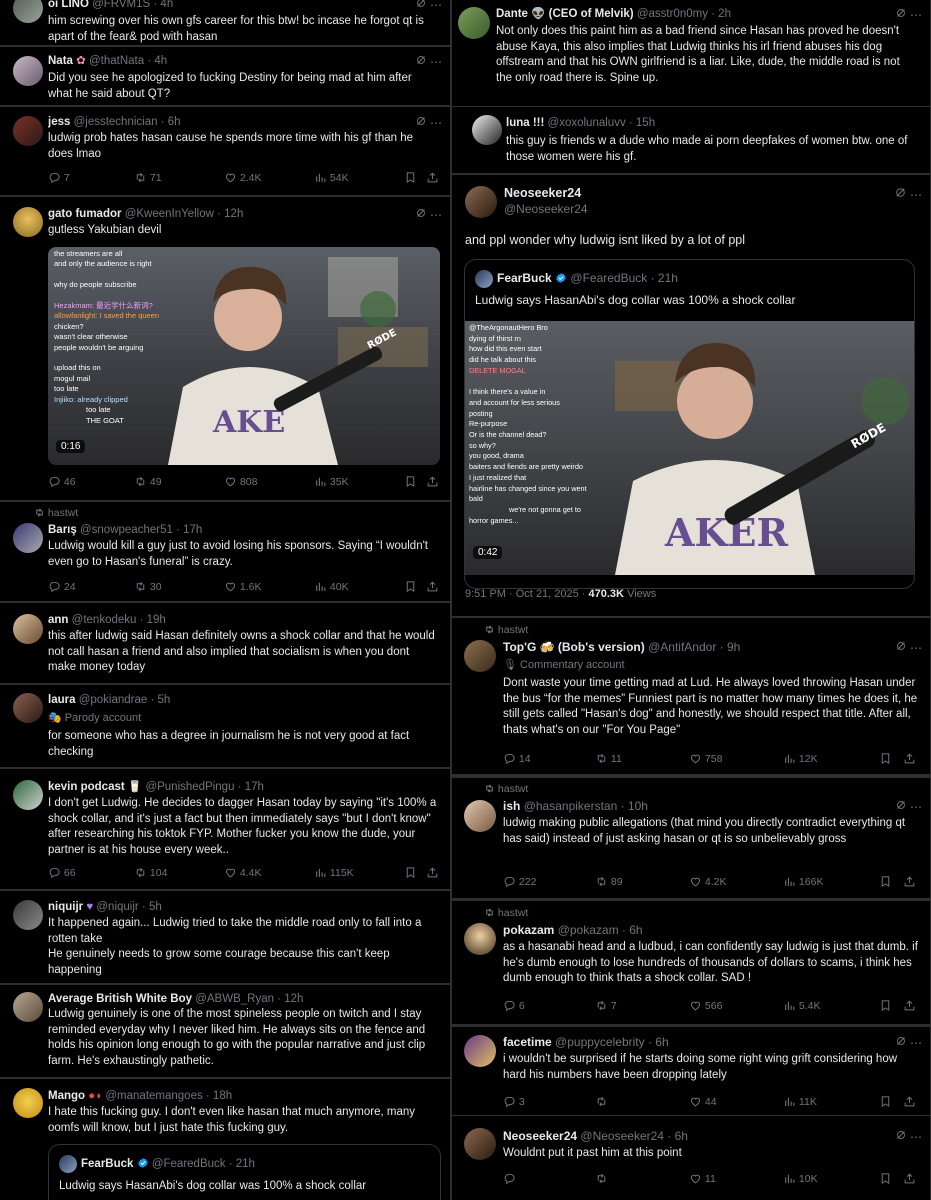 The height and width of the screenshot is (1200, 931). Describe the element at coordinates (62, 586) in the screenshot. I see `reply-button: 24` at that location.